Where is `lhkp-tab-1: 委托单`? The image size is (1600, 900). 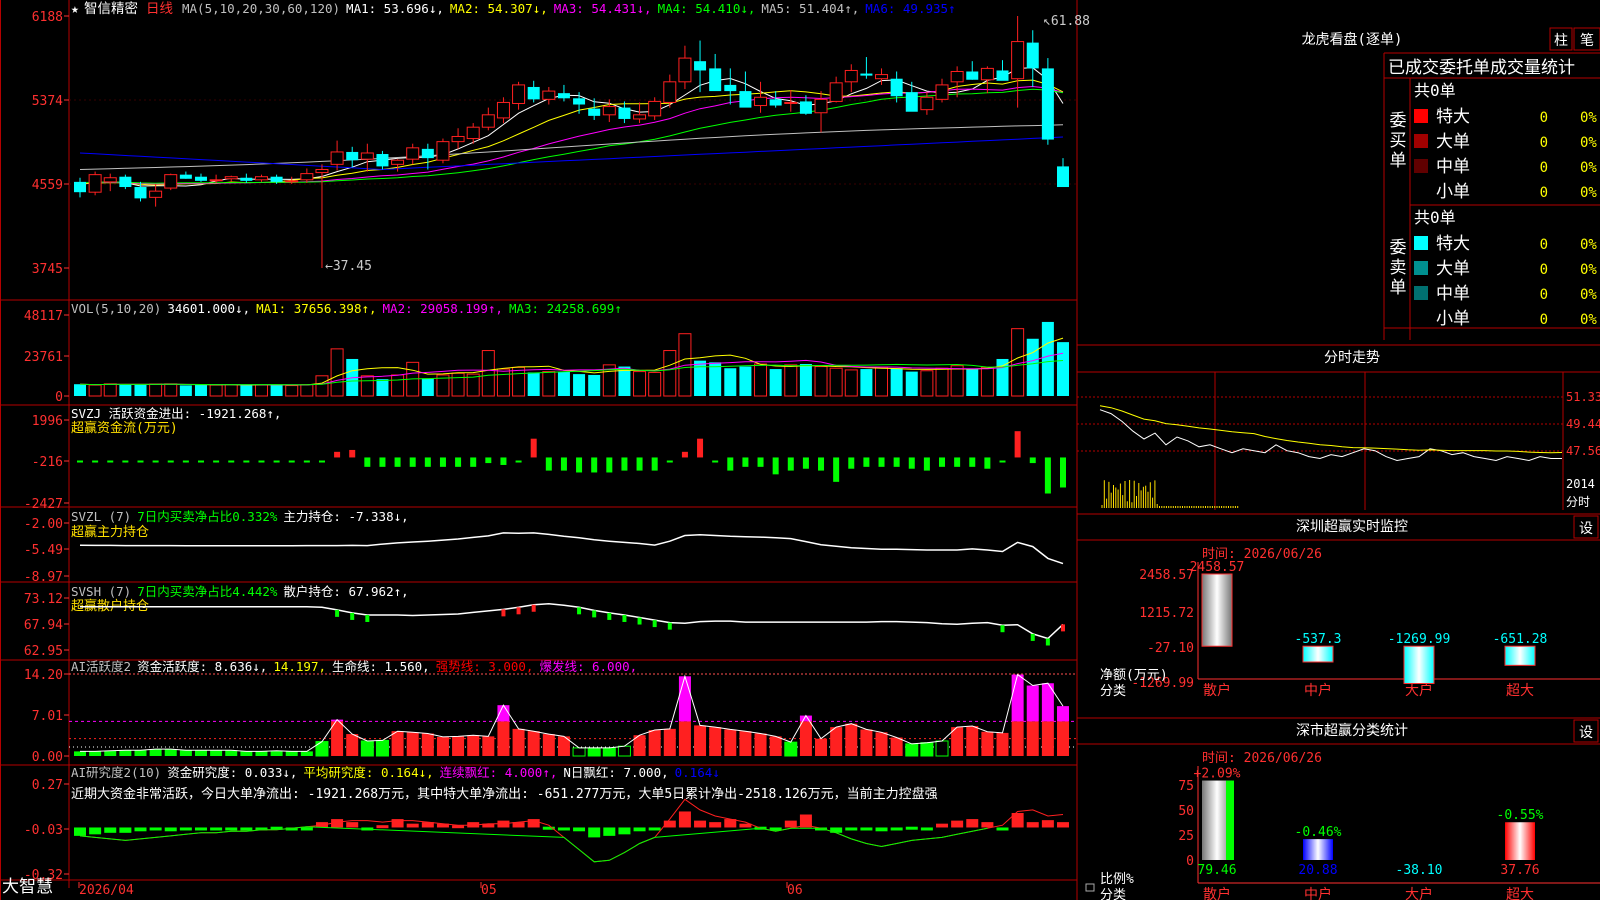
lhkp-tab-1: 委托单 is located at coordinates (1464, 68).